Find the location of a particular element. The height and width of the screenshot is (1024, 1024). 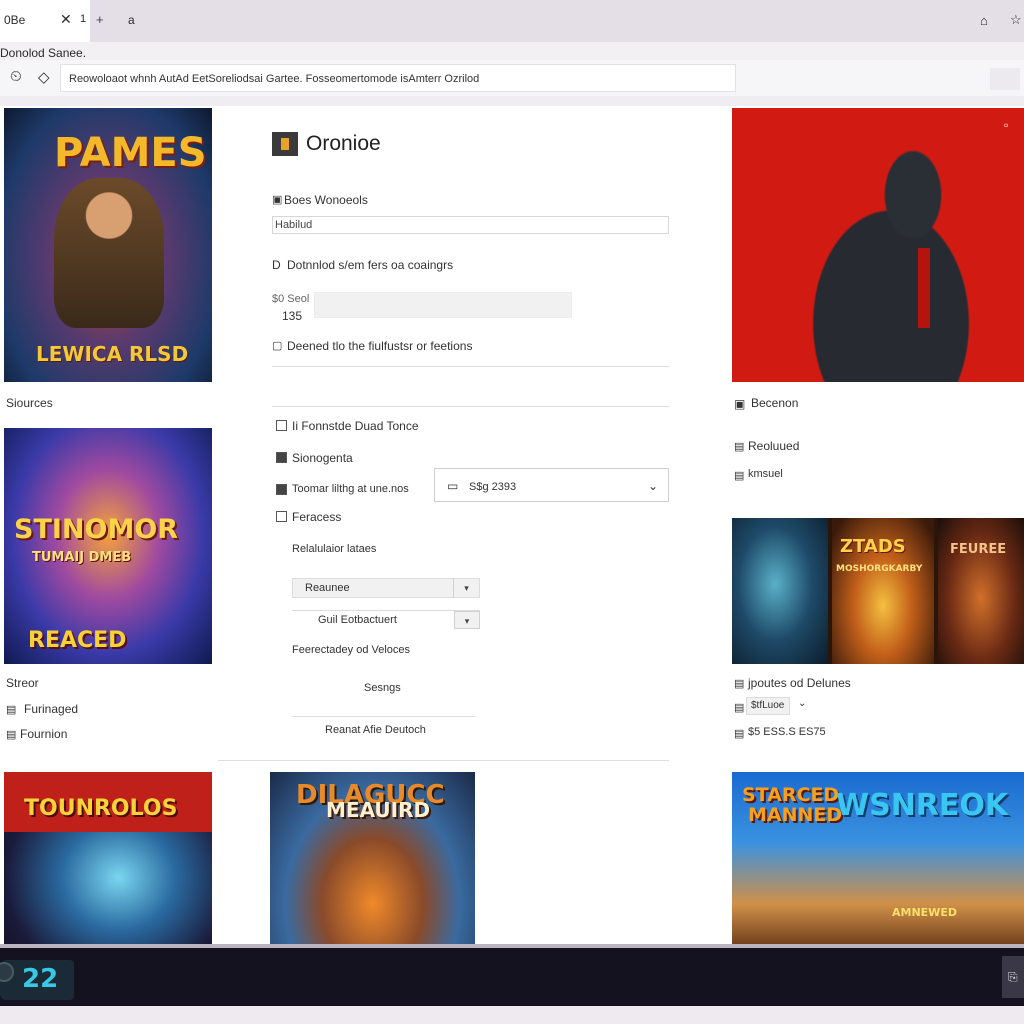

tray-button: ⎘ is located at coordinates (1013, 977).